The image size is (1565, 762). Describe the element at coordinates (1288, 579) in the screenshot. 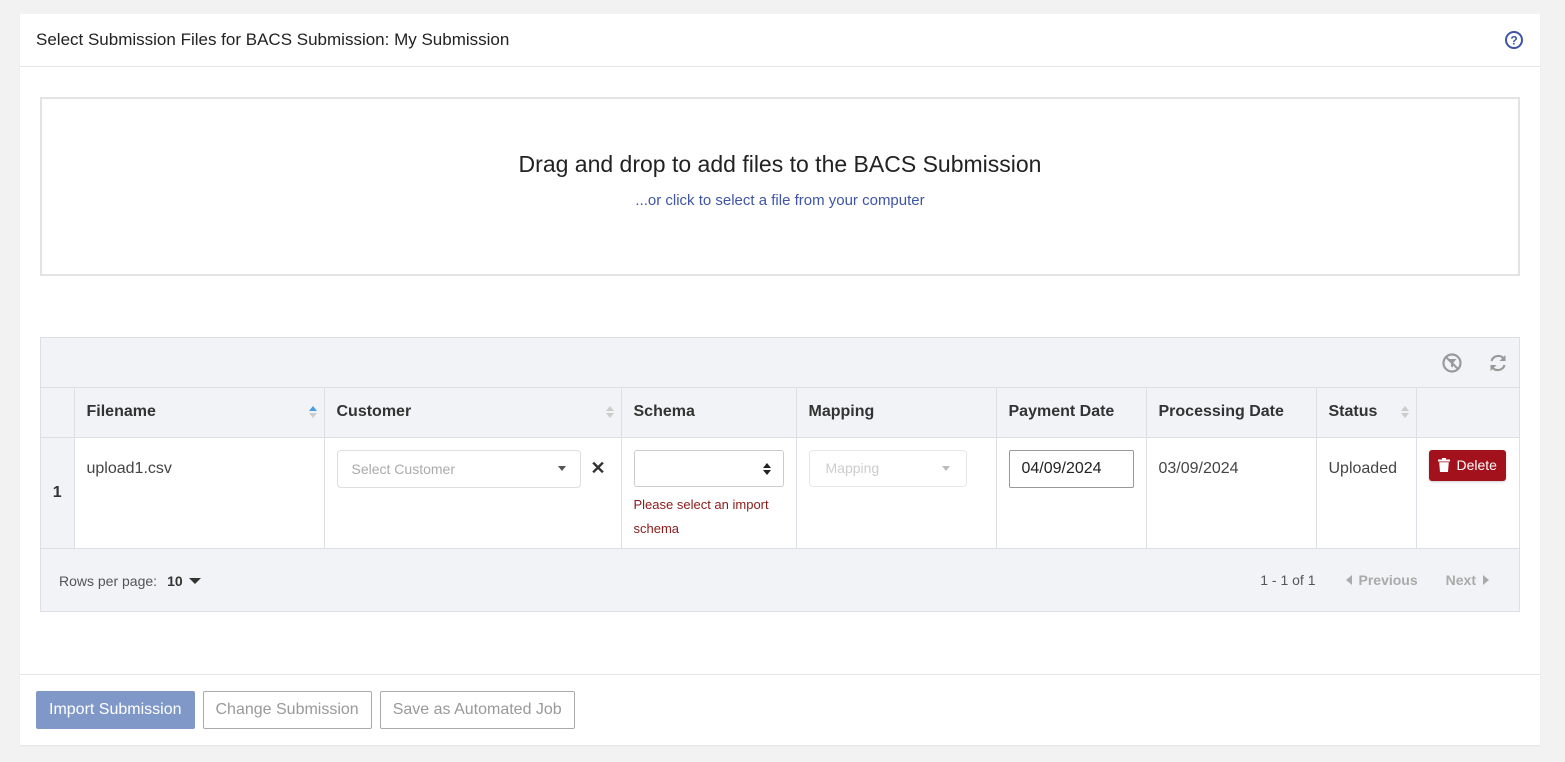

I see `page-range: 1 - 1 of 1` at that location.